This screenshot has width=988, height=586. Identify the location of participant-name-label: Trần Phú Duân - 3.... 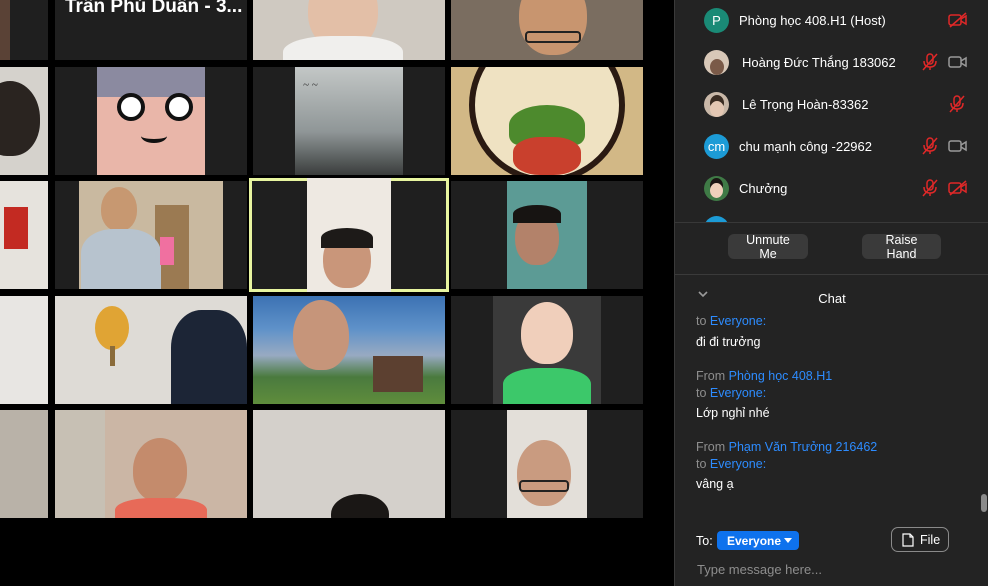
(154, 8).